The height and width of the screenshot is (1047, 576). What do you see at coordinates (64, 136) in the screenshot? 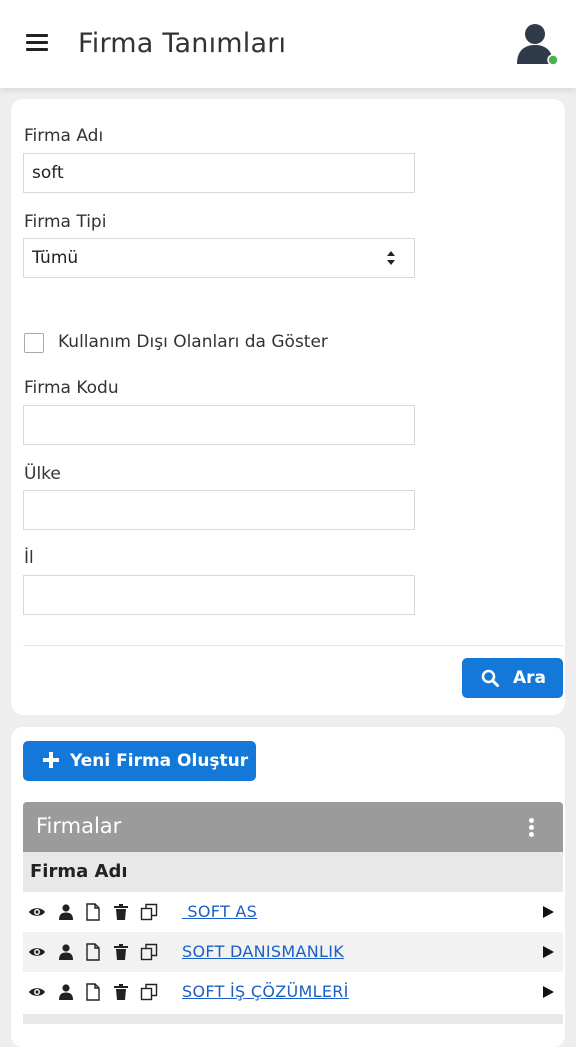
I see `firma-adi-label: Firma Adı` at bounding box center [64, 136].